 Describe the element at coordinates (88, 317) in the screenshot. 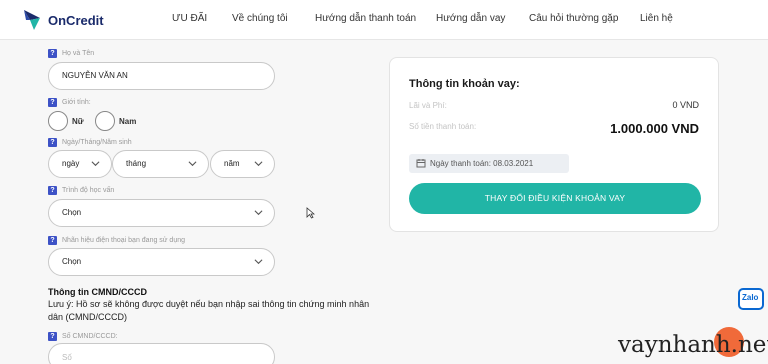

I see `id-note-line2: dân (CMND/CCCD)` at that location.